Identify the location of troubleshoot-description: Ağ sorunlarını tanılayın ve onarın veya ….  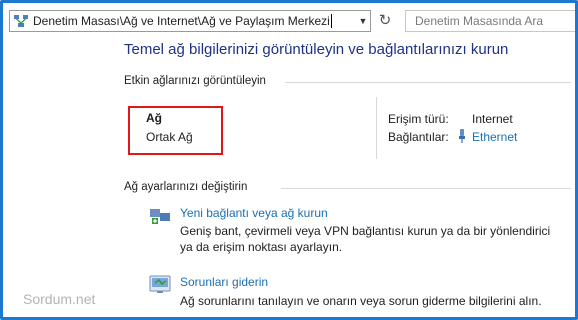
(361, 301).